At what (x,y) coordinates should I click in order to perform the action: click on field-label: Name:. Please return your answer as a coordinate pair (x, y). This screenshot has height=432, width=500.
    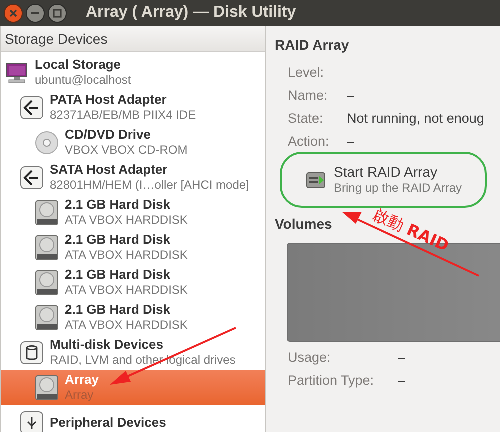
    Looking at the image, I should click on (308, 96).